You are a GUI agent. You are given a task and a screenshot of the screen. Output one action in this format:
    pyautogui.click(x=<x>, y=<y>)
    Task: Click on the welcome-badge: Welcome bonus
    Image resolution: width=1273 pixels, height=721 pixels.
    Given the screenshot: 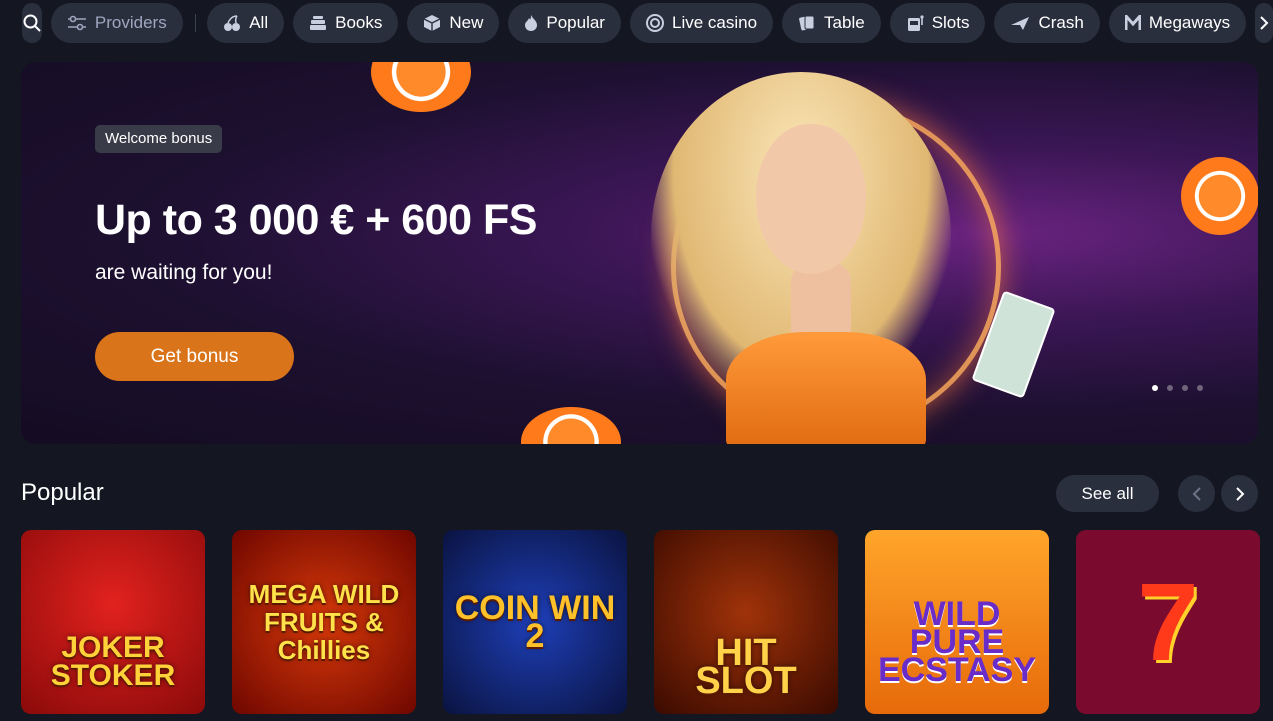 What is the action you would take?
    pyautogui.click(x=159, y=139)
    